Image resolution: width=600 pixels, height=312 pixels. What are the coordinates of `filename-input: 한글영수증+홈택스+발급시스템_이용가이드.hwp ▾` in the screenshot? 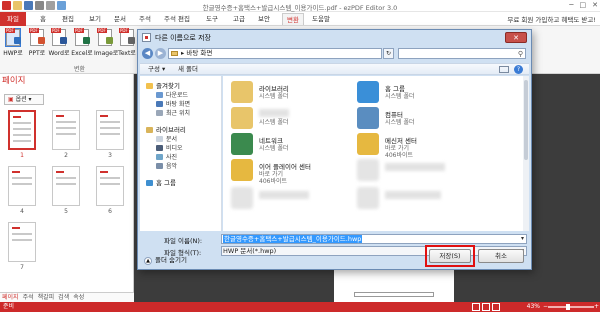 It's located at (374, 239).